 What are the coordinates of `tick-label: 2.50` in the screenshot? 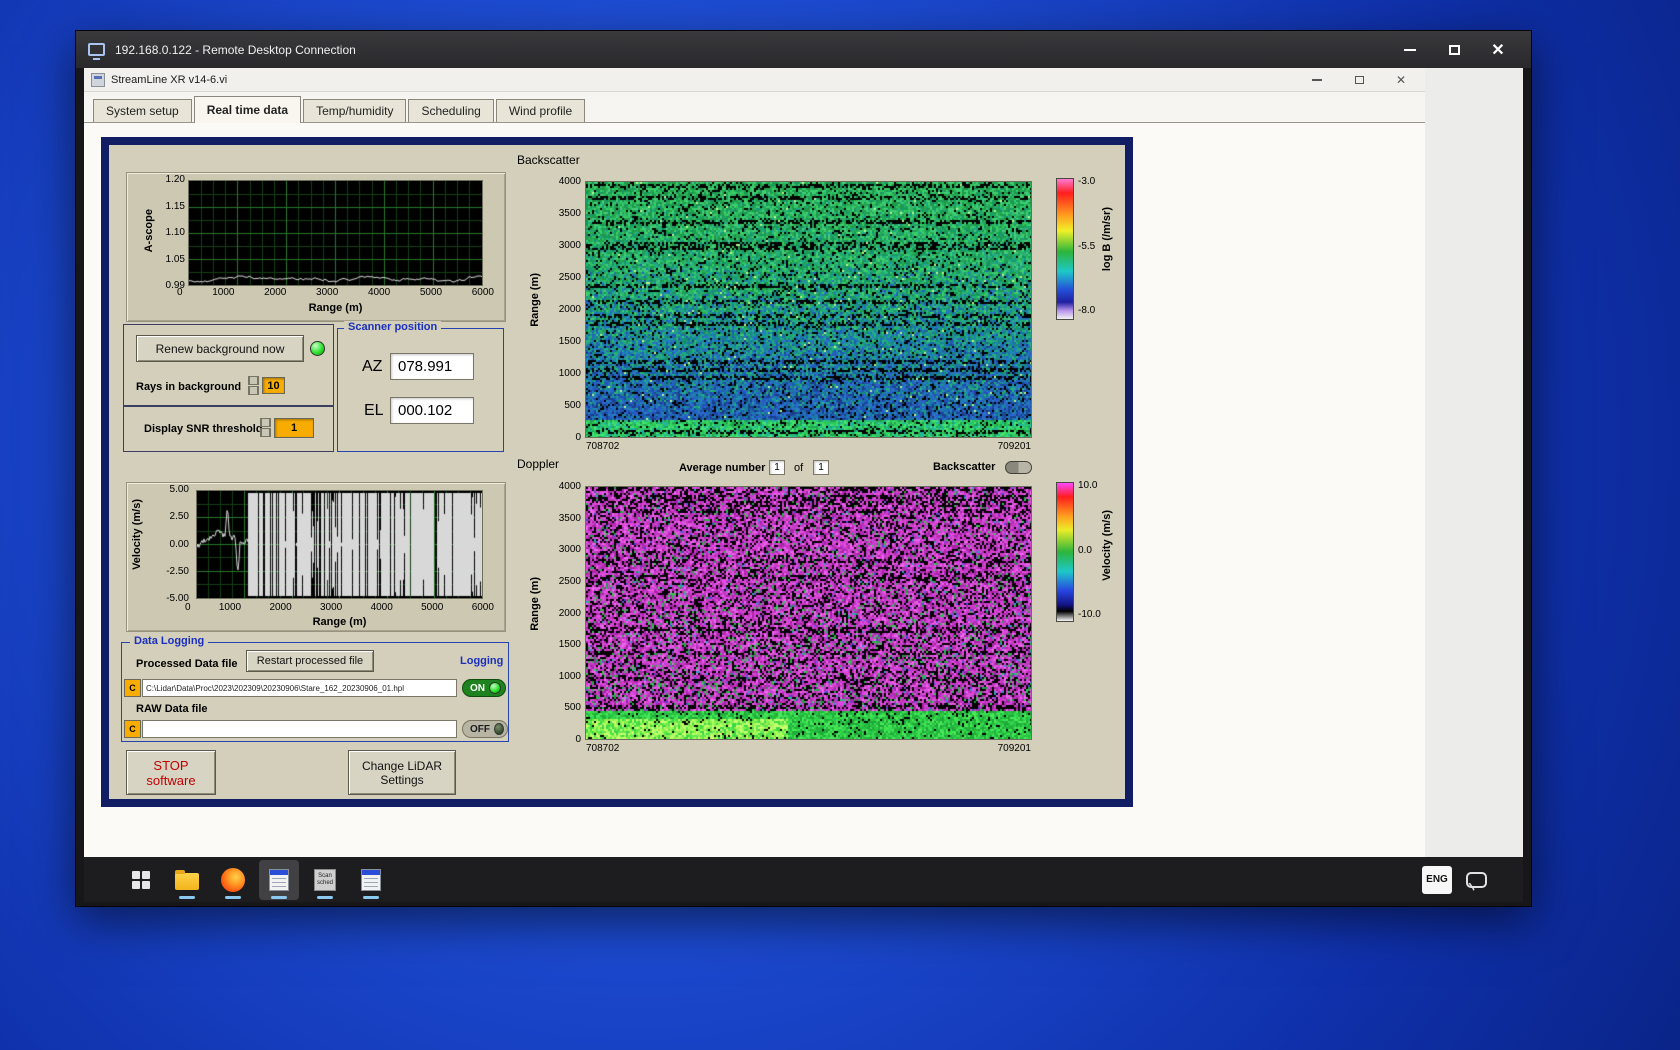 It's located at (179, 517).